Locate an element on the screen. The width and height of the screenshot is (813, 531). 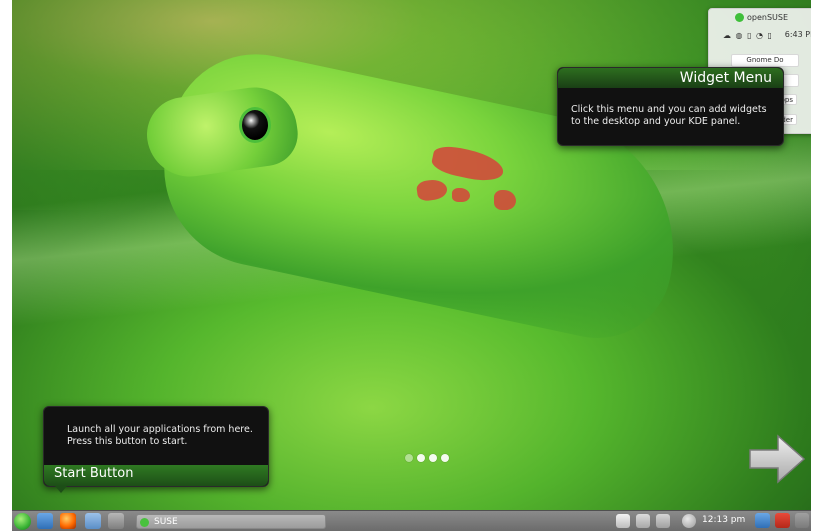
power-icon is located at coordinates (782, 520).